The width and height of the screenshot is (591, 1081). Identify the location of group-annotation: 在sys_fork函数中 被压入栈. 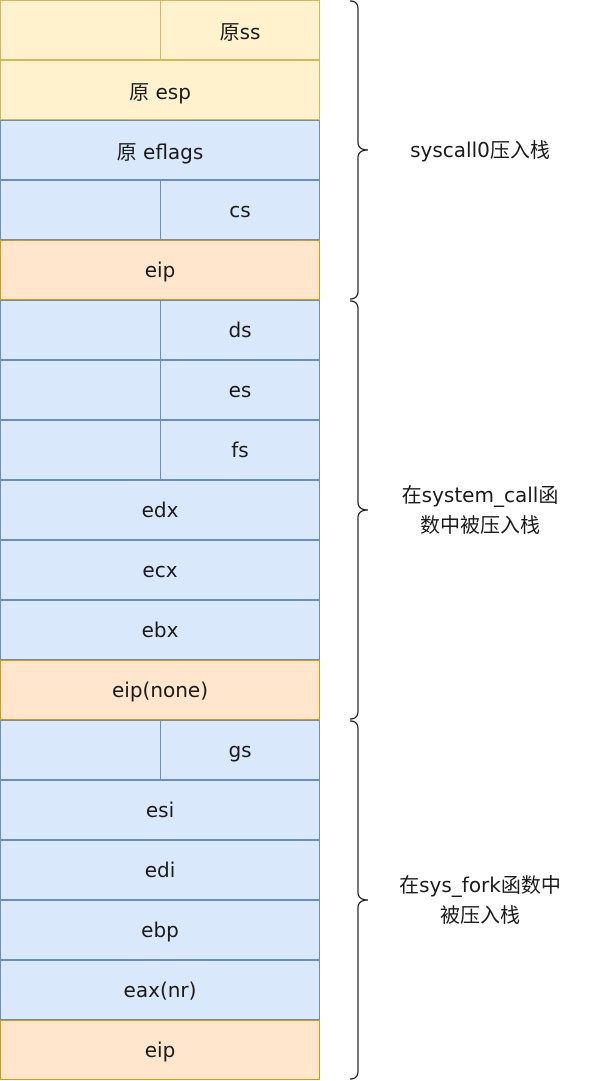
(480, 900).